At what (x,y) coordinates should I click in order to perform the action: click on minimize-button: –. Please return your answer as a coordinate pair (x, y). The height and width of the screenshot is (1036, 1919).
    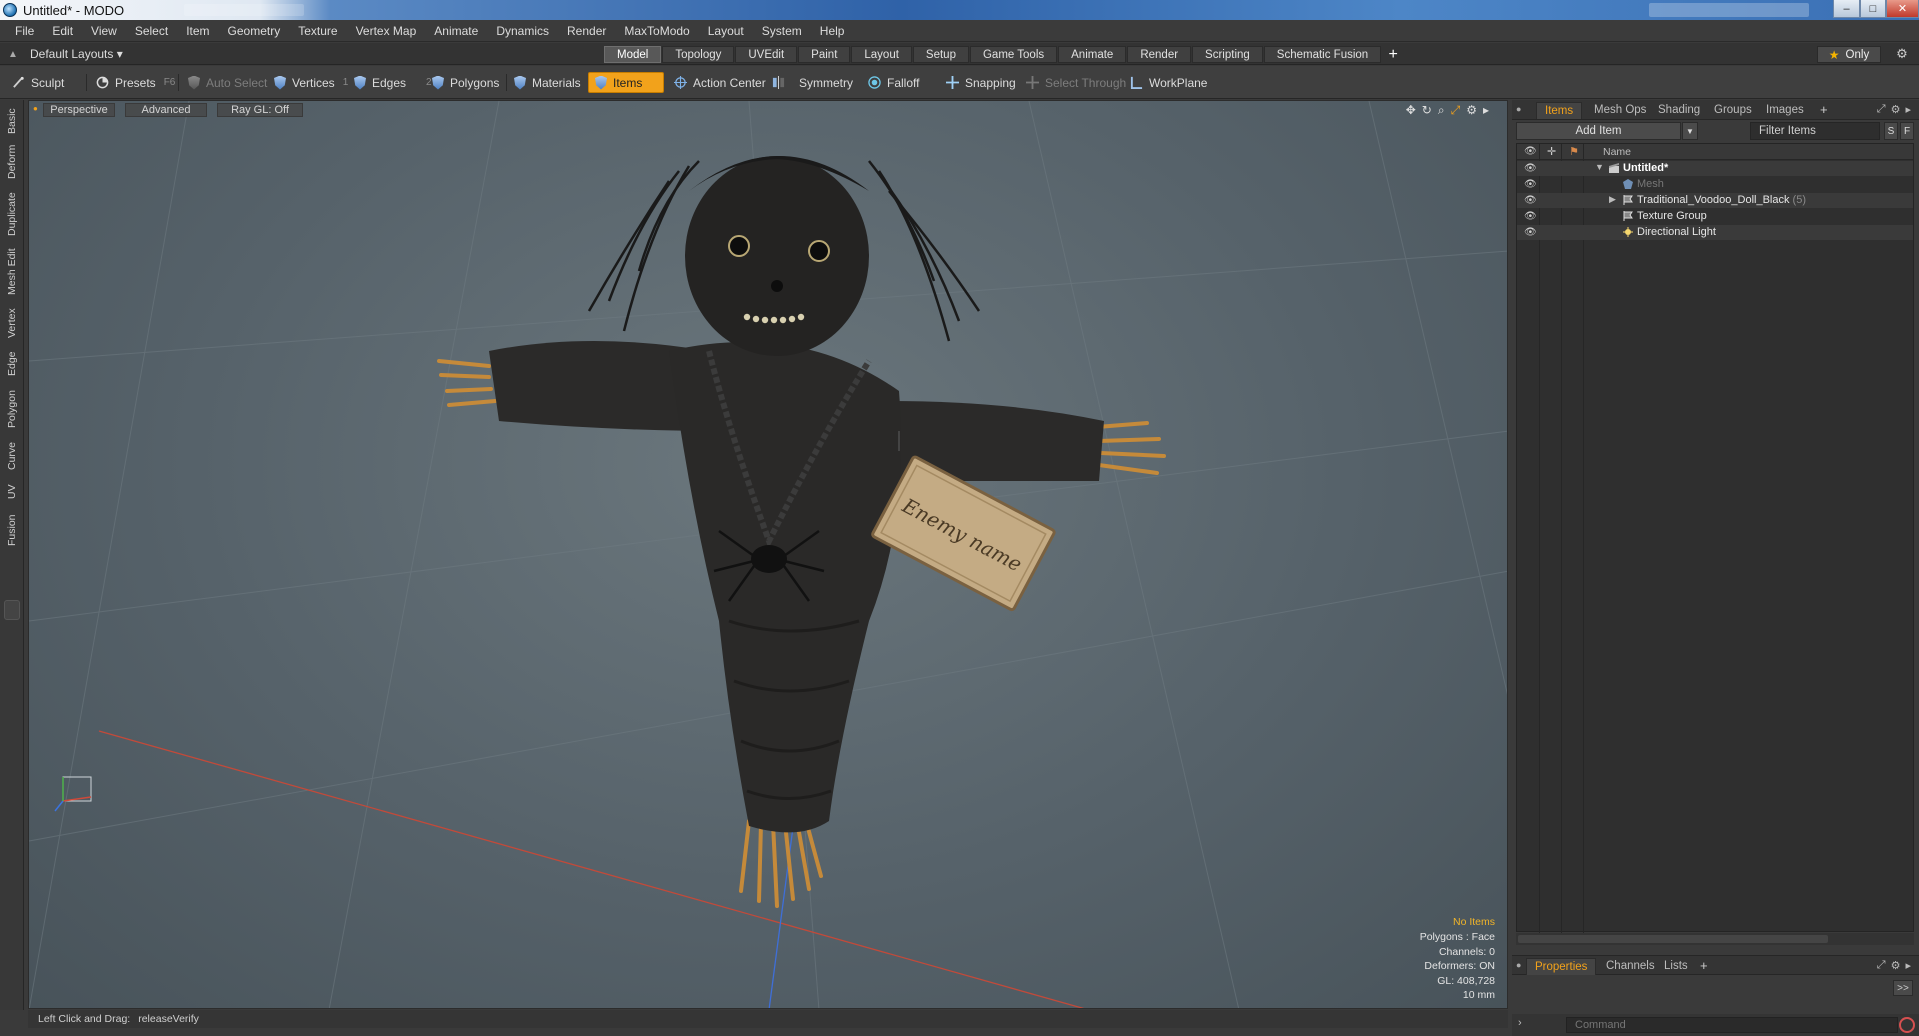
    Looking at the image, I should click on (1846, 9).